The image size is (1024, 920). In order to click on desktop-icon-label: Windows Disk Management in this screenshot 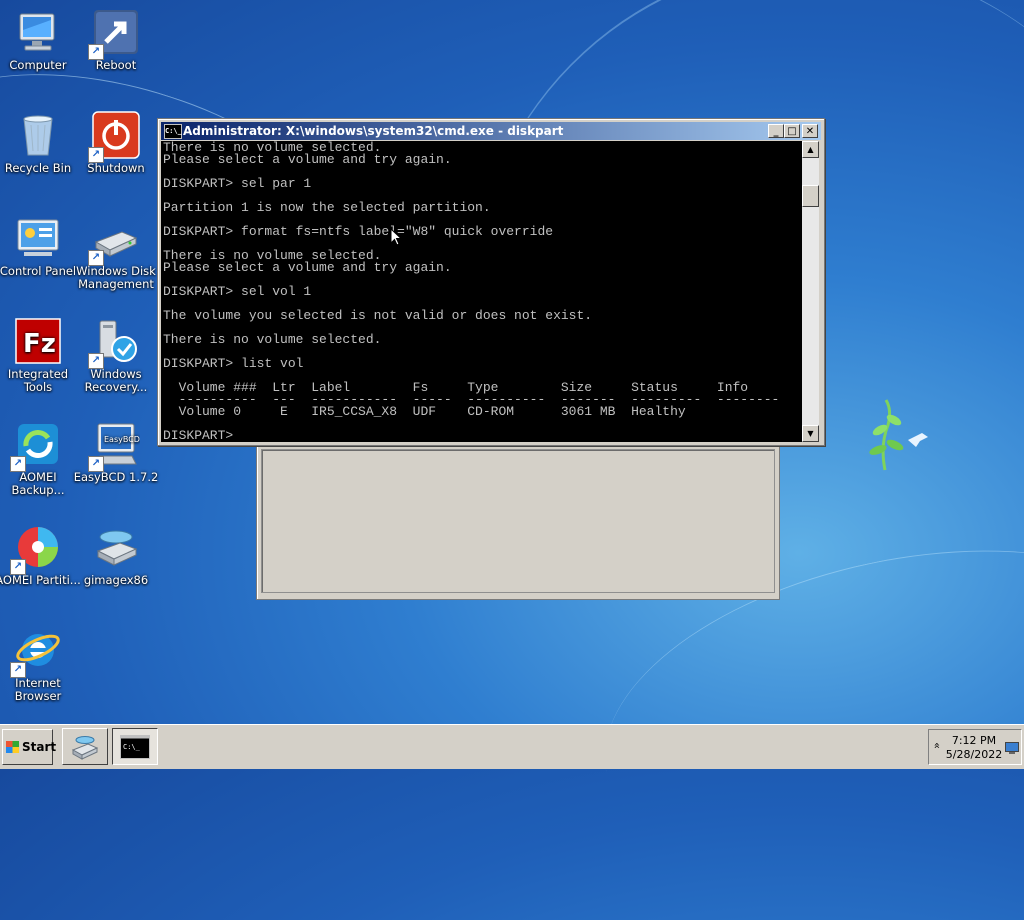, I will do `click(116, 277)`.